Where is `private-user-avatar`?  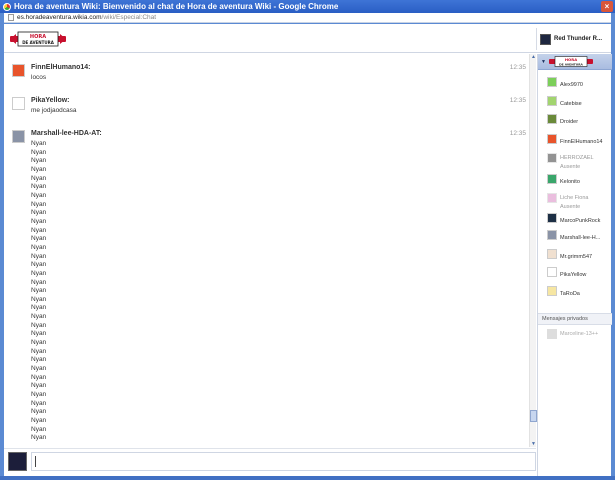 private-user-avatar is located at coordinates (552, 334).